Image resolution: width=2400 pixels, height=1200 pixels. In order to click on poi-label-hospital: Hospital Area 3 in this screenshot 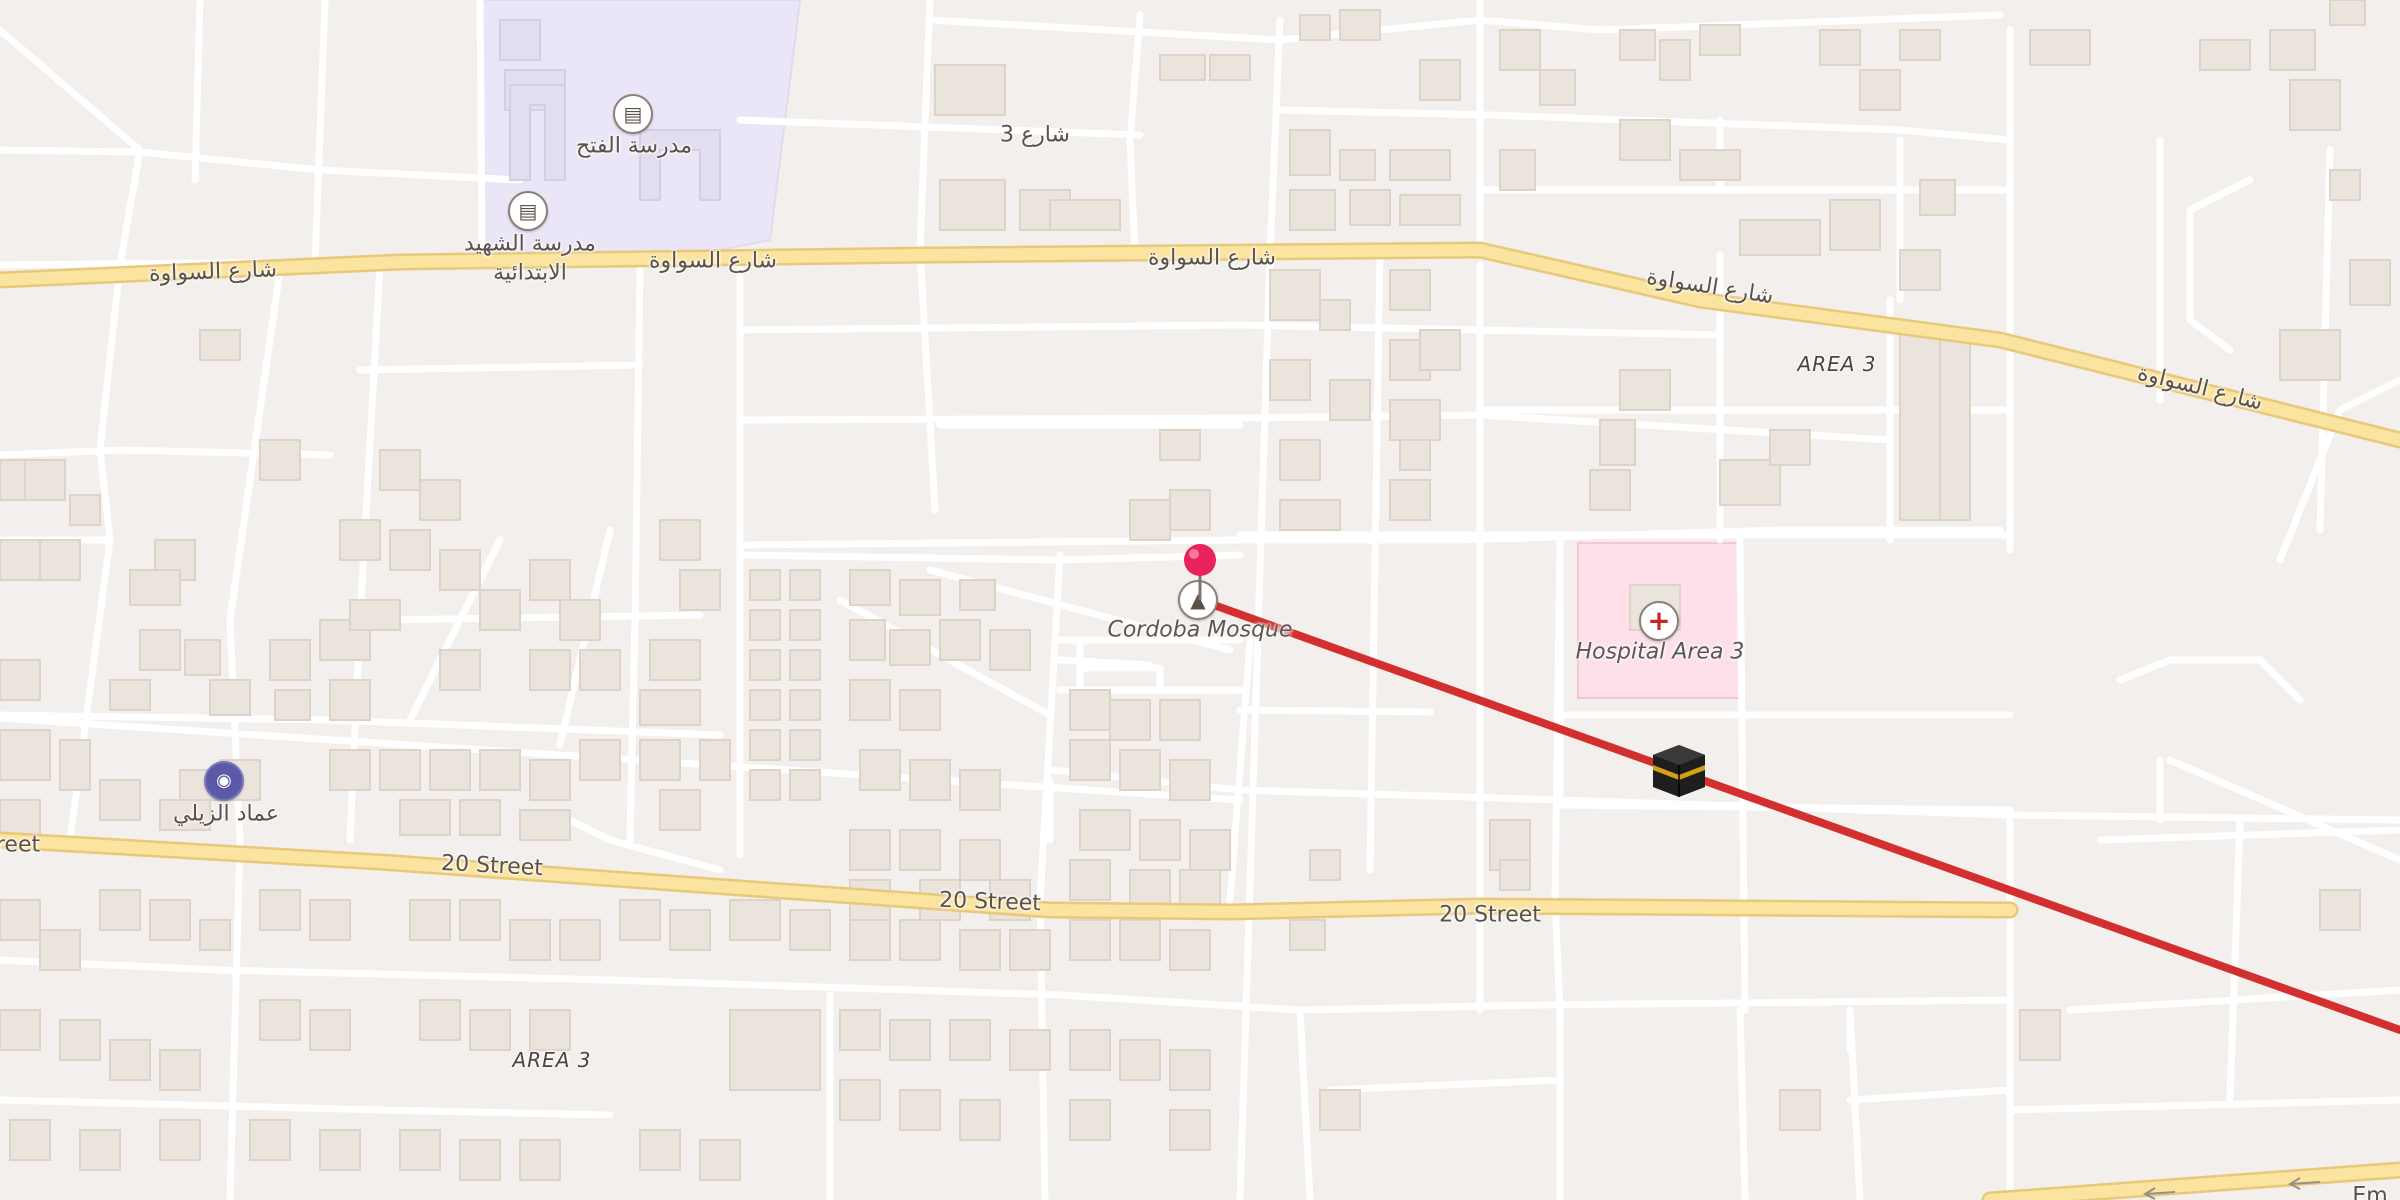, I will do `click(1660, 652)`.